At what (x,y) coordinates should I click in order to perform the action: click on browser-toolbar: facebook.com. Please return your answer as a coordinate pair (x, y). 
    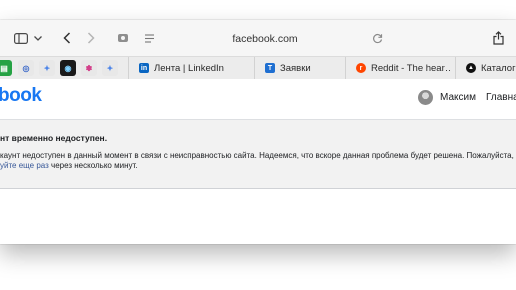
    Looking at the image, I should click on (258, 38).